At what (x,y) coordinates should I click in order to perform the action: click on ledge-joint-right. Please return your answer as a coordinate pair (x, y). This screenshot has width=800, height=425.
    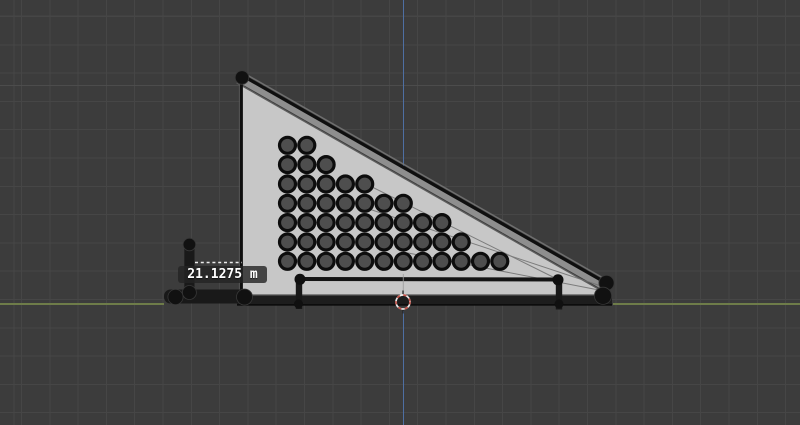
    Looking at the image, I should click on (558, 280).